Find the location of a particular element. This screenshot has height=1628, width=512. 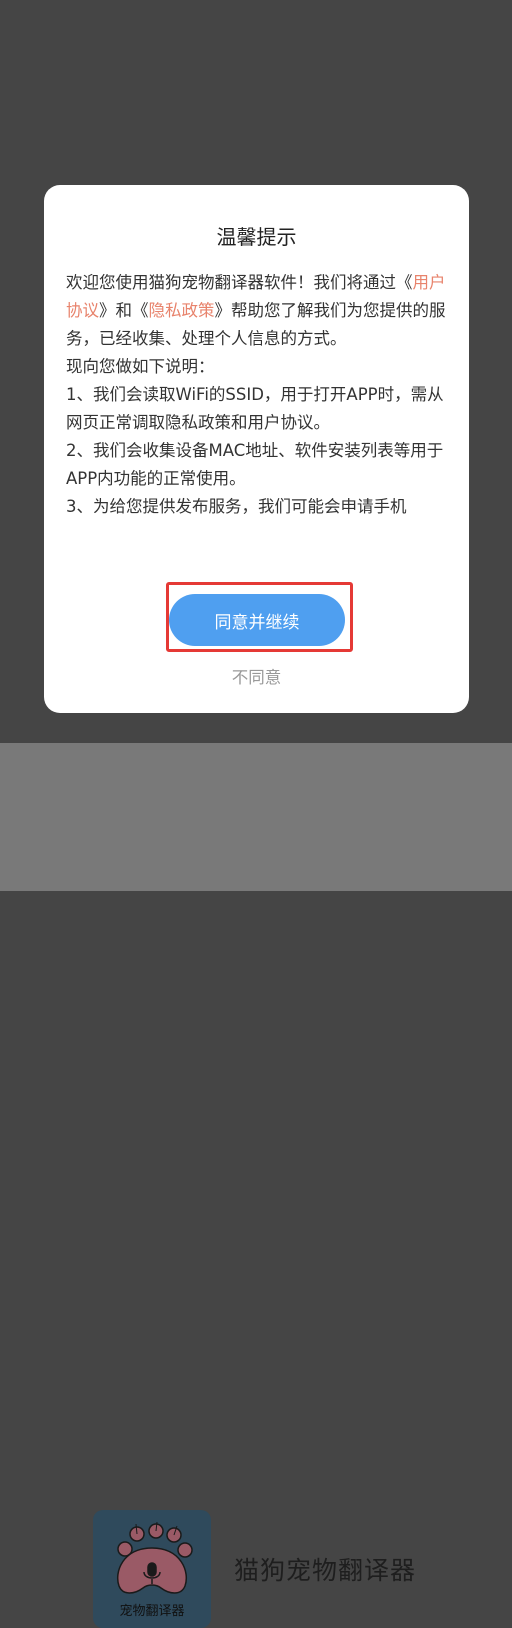

disagree-button: 不同意 is located at coordinates (256, 676).